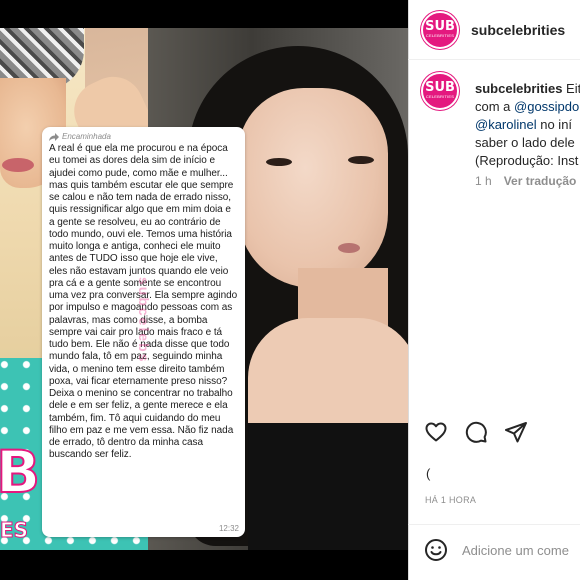 The height and width of the screenshot is (580, 580). Describe the element at coordinates (518, 30) in the screenshot. I see `username-link: subcelebrities` at that location.